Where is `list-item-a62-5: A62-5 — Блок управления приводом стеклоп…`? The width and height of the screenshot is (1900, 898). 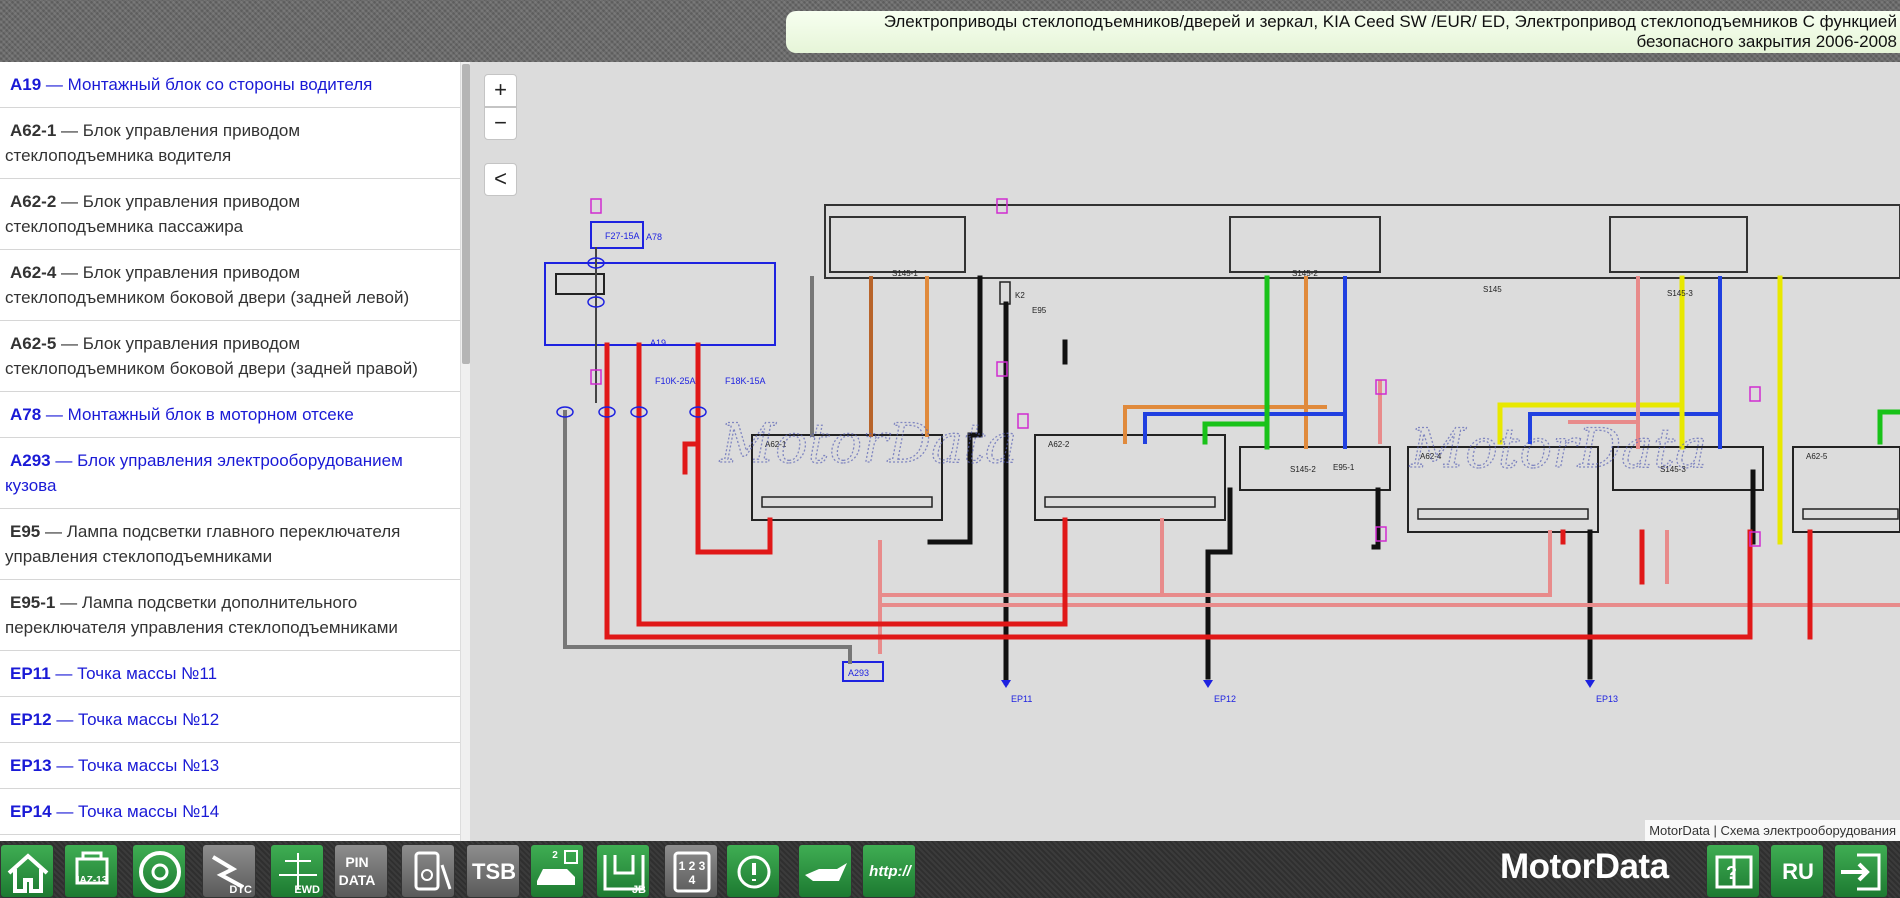 list-item-a62-5: A62-5 — Блок управления приводом стеклоп… is located at coordinates (230, 356).